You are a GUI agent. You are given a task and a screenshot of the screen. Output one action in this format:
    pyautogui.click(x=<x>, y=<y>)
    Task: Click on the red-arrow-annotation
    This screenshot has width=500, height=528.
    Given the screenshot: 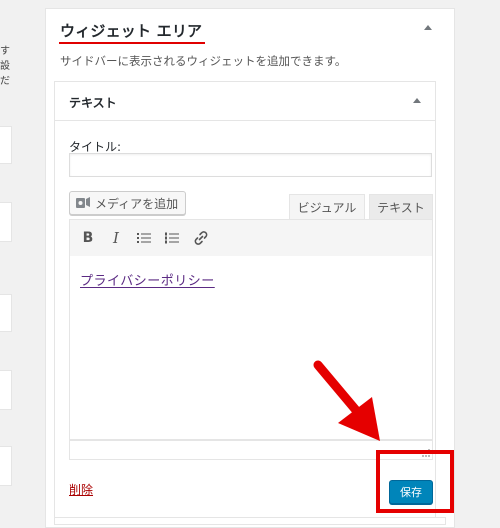 What is the action you would take?
    pyautogui.click(x=346, y=400)
    